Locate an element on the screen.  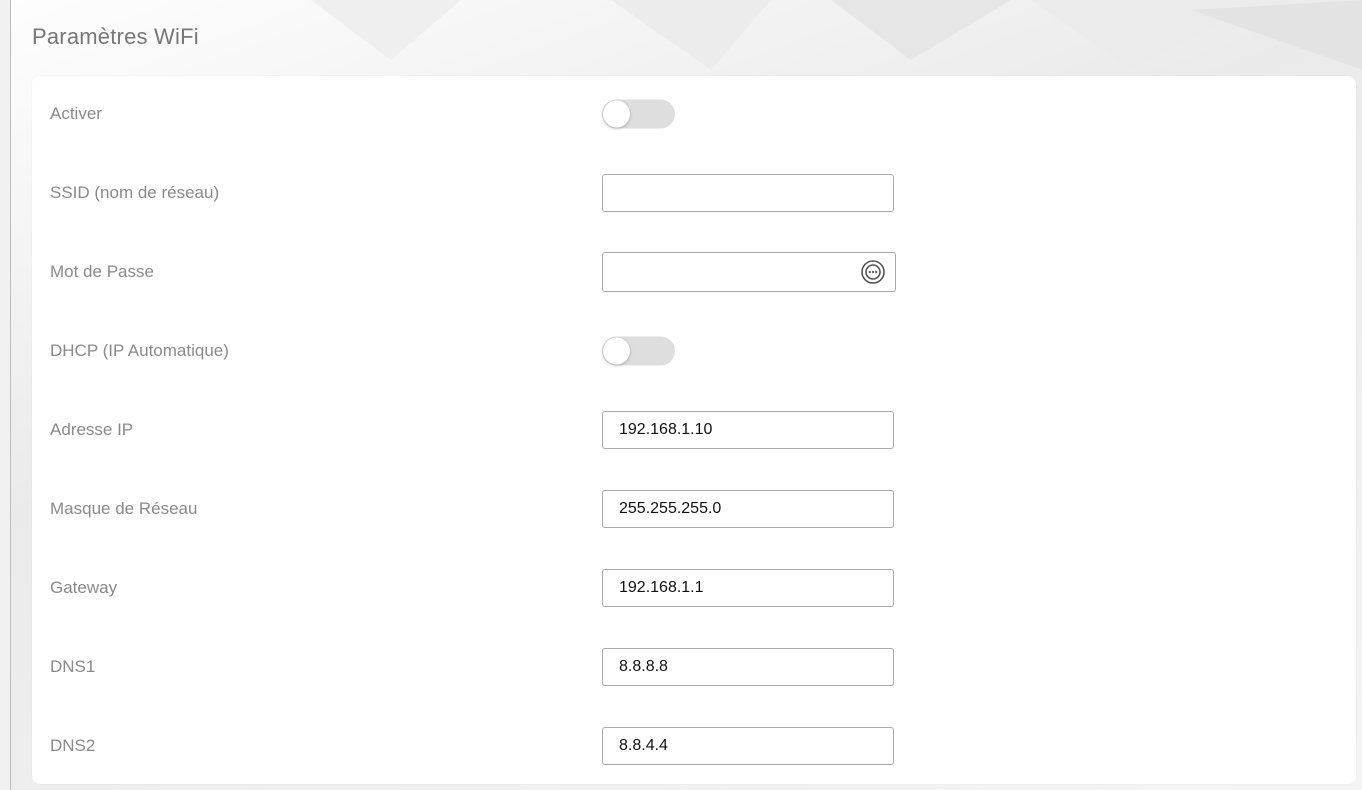
row-password: Mot de Passe is located at coordinates (694, 272).